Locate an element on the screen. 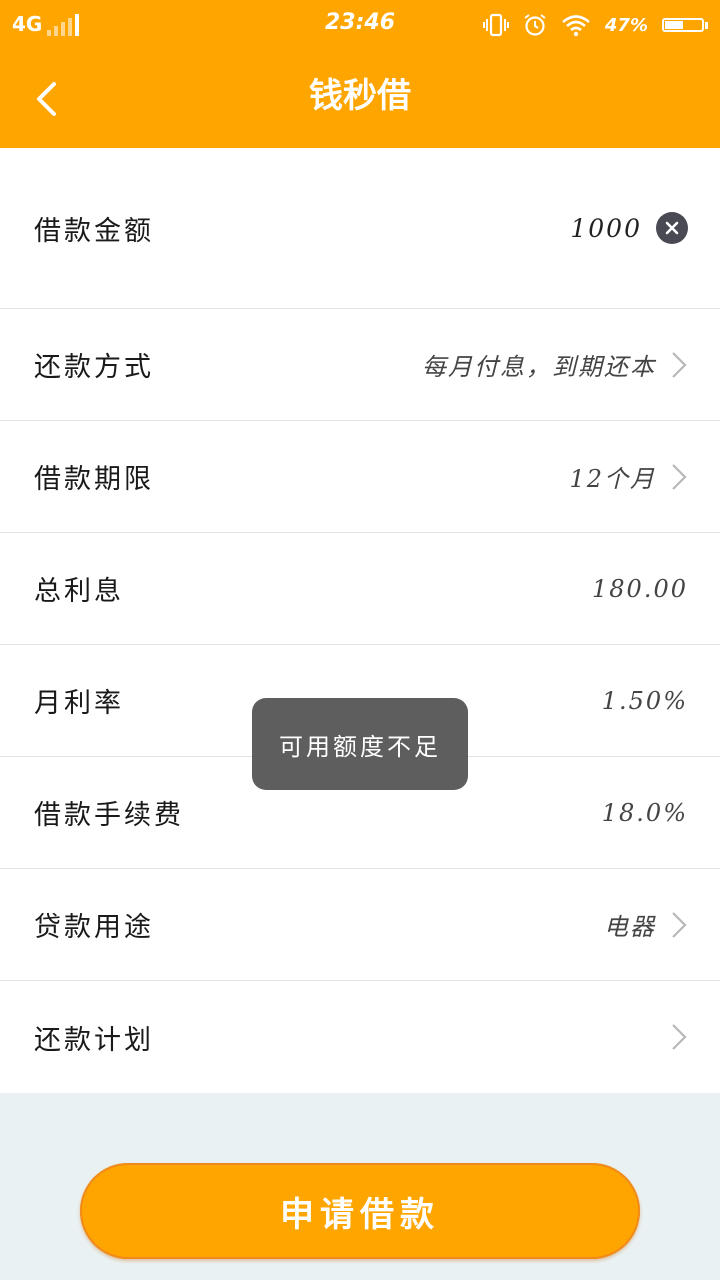 The height and width of the screenshot is (1280, 720). vibrate-icon is located at coordinates (495, 25).